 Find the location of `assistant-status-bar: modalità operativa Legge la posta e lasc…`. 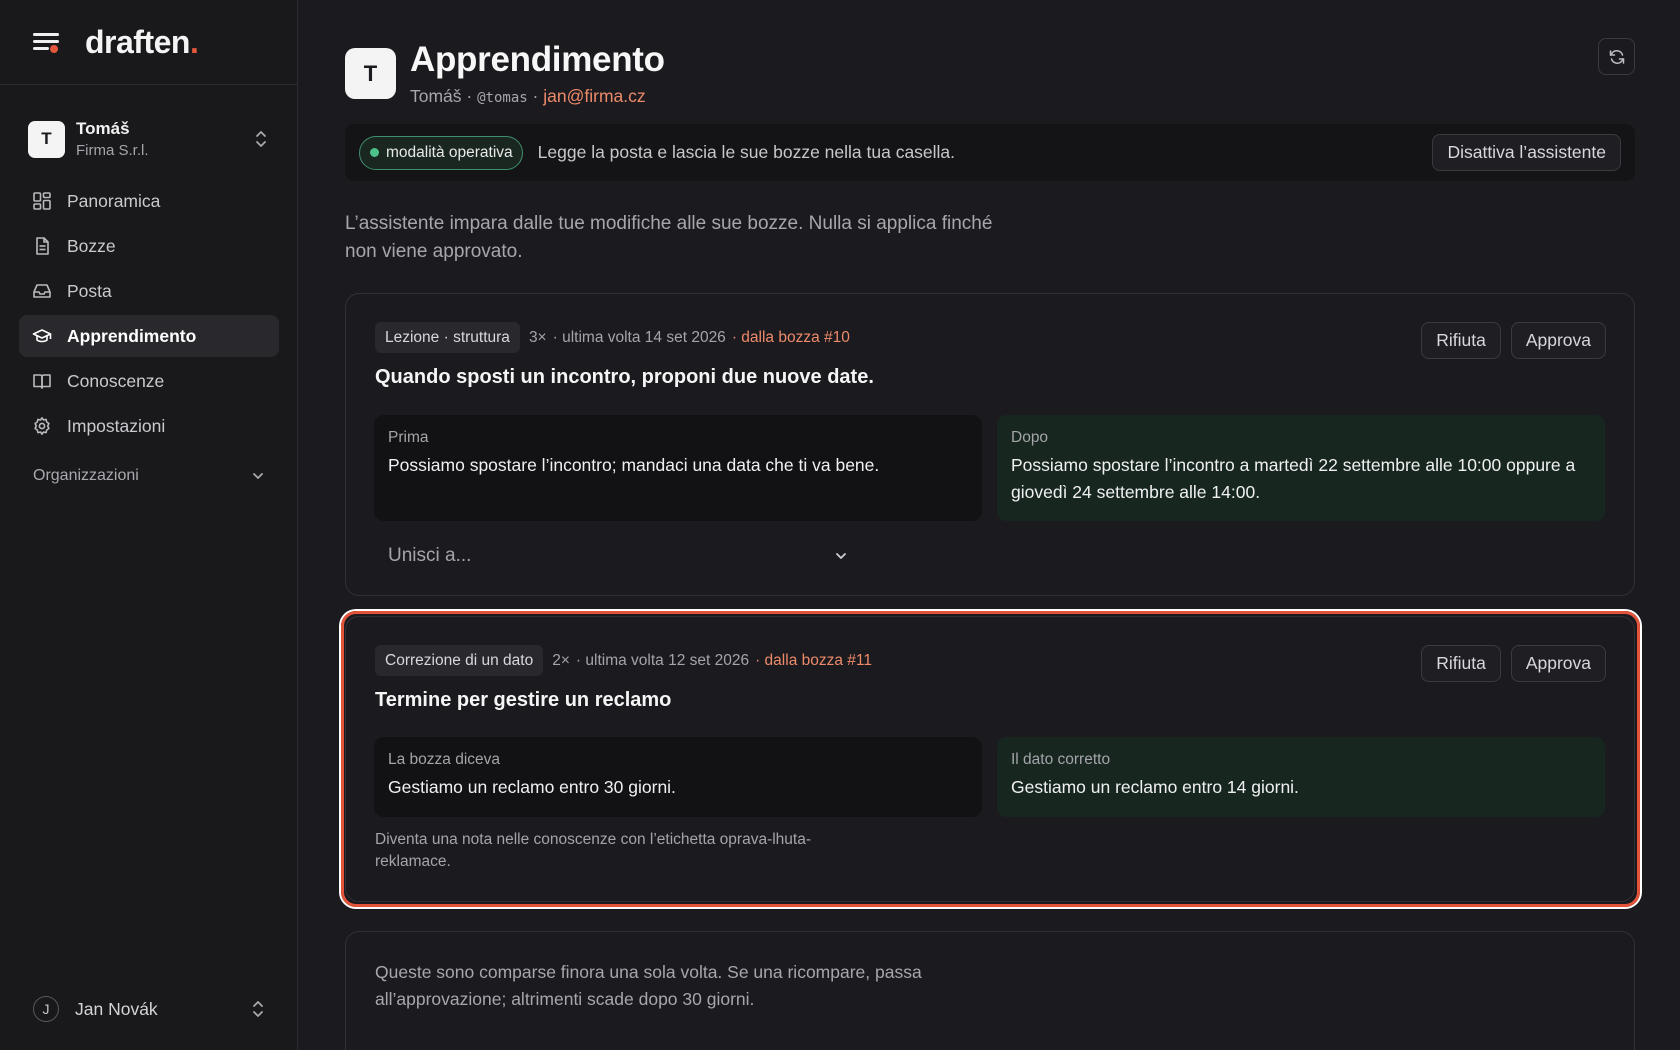

assistant-status-bar: modalità operativa Legge la posta e lasc… is located at coordinates (990, 152).